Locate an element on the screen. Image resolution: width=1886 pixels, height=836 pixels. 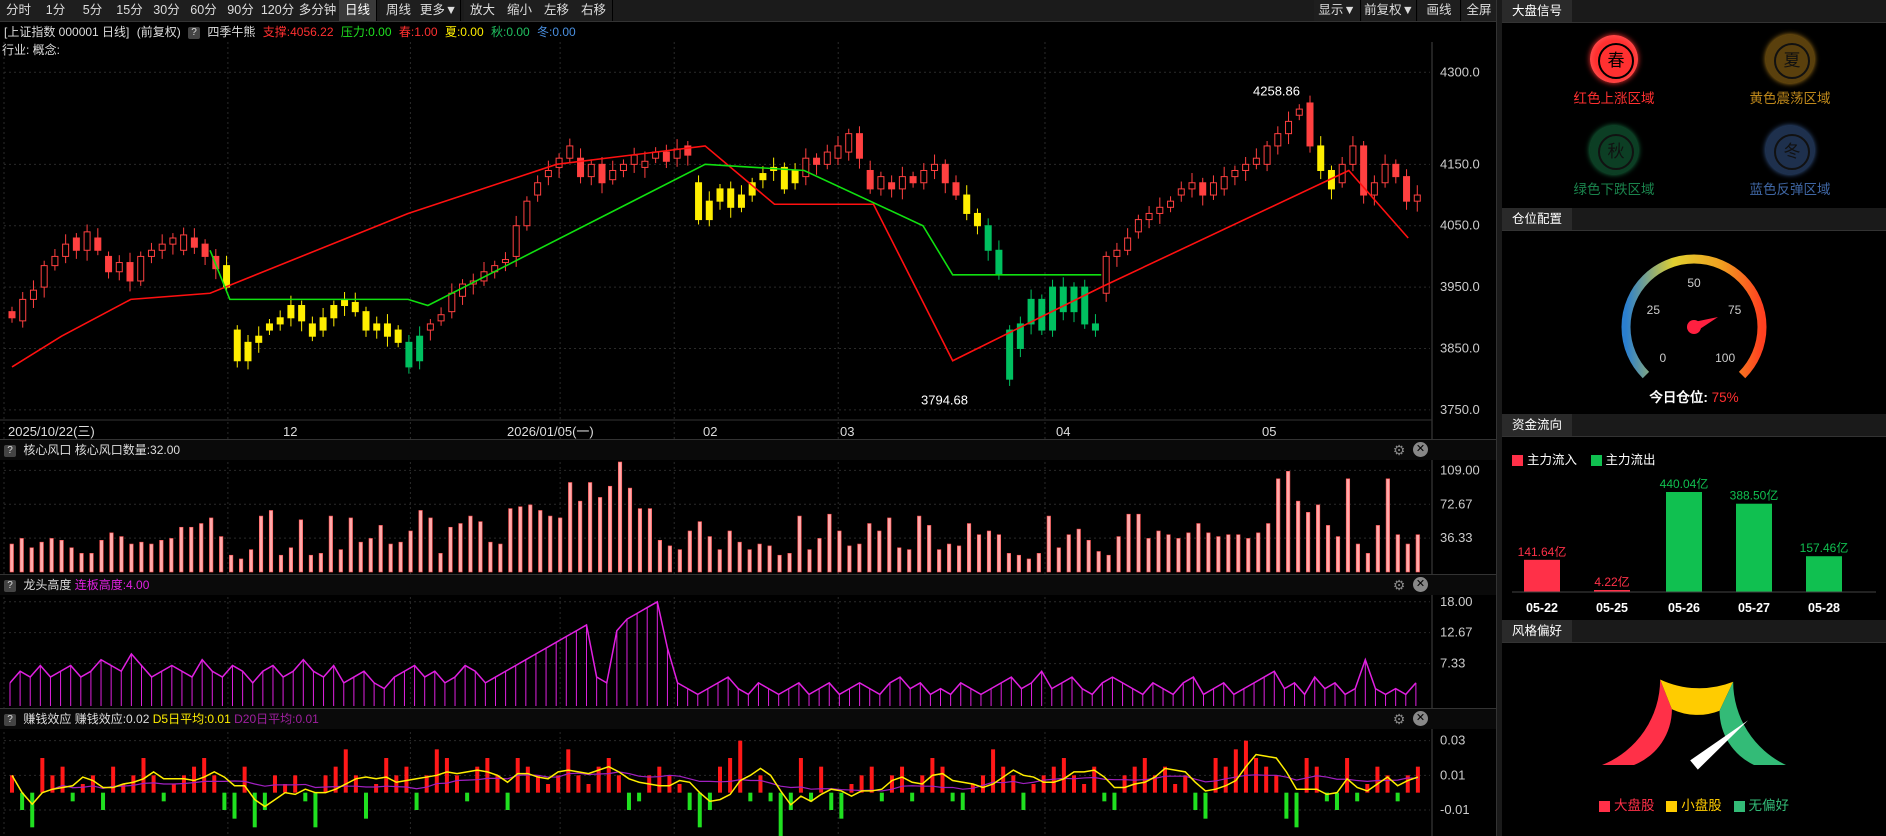
season-3-icon: 冬 is located at coordinates (1790, 150).